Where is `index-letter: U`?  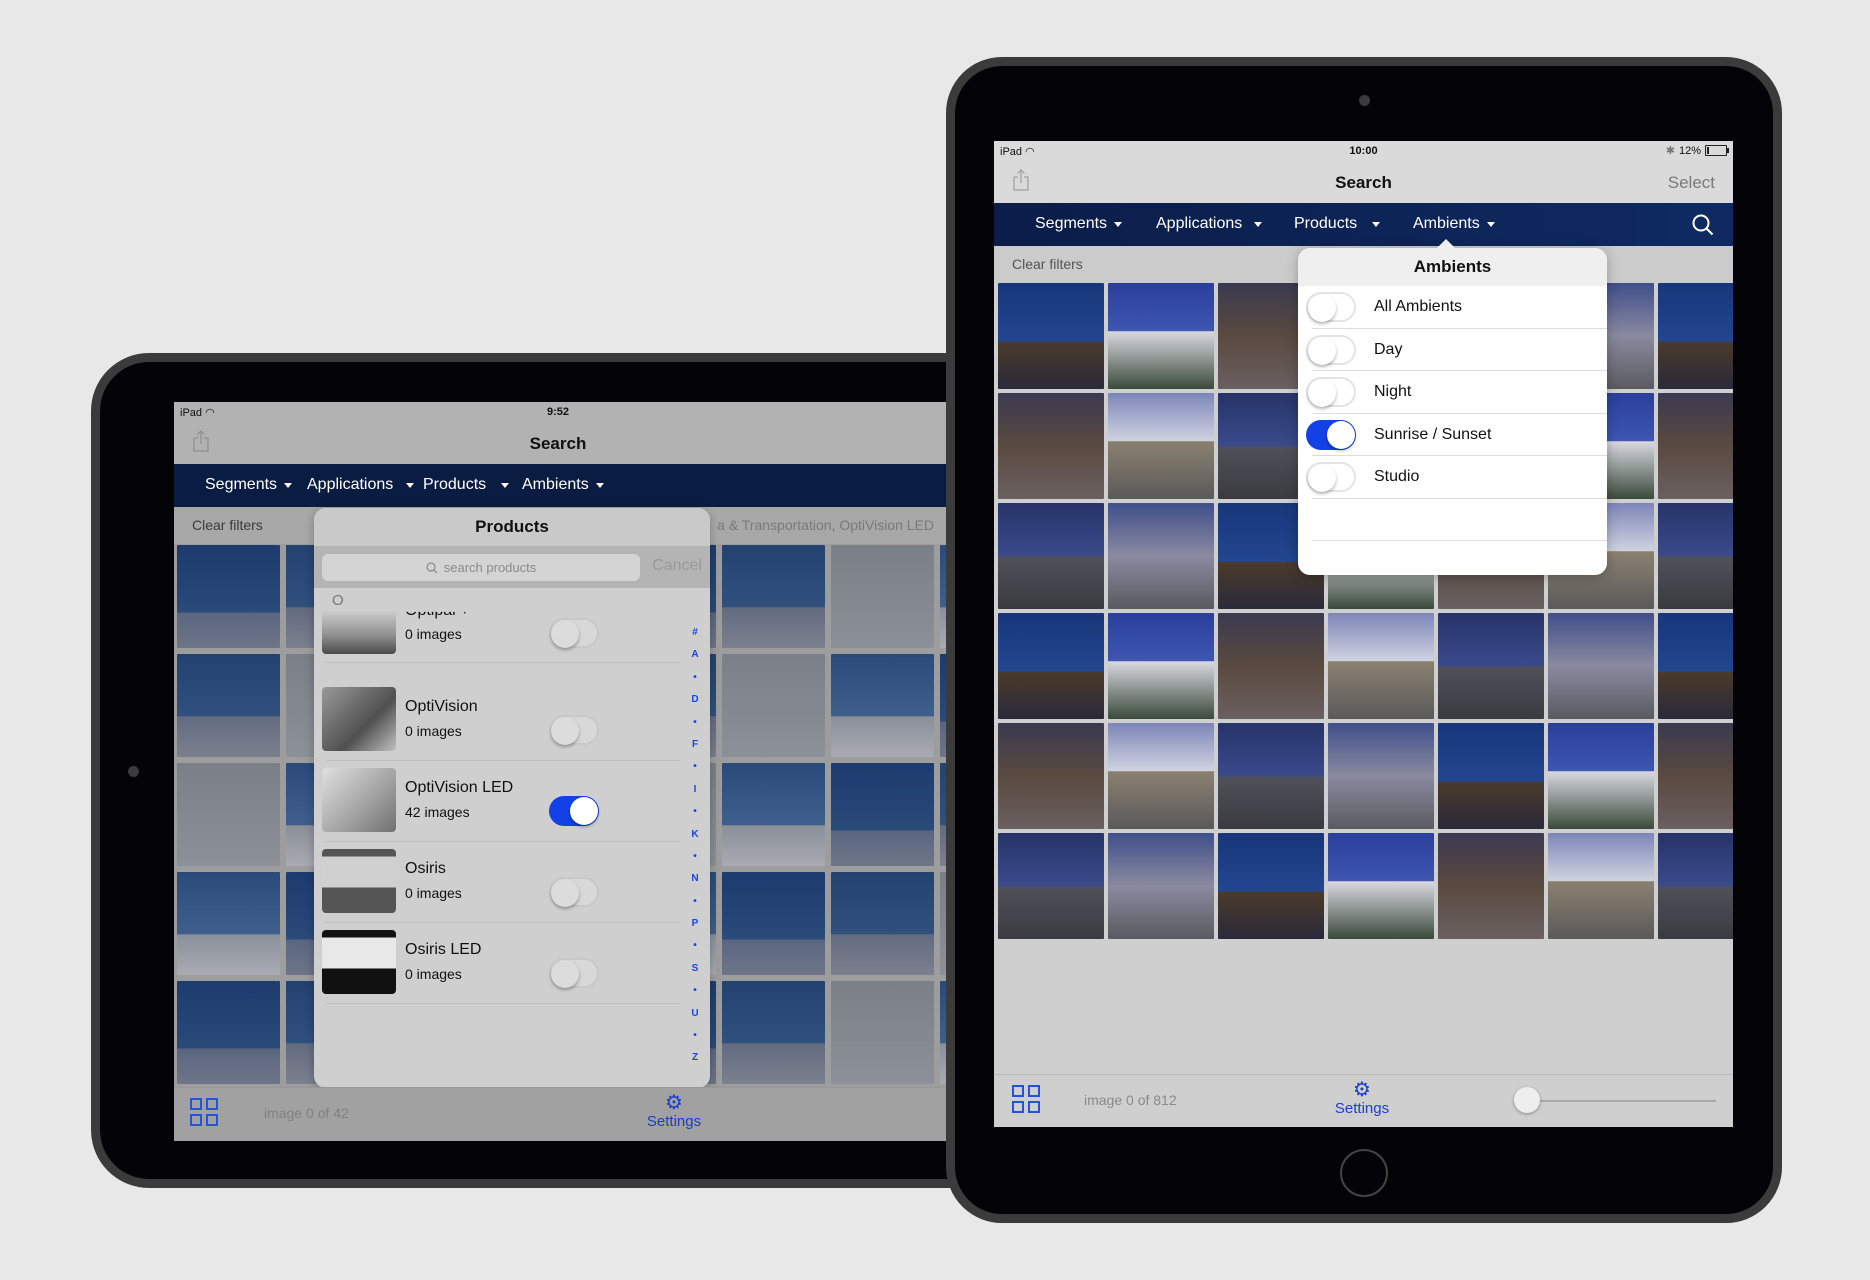 index-letter: U is located at coordinates (695, 1014).